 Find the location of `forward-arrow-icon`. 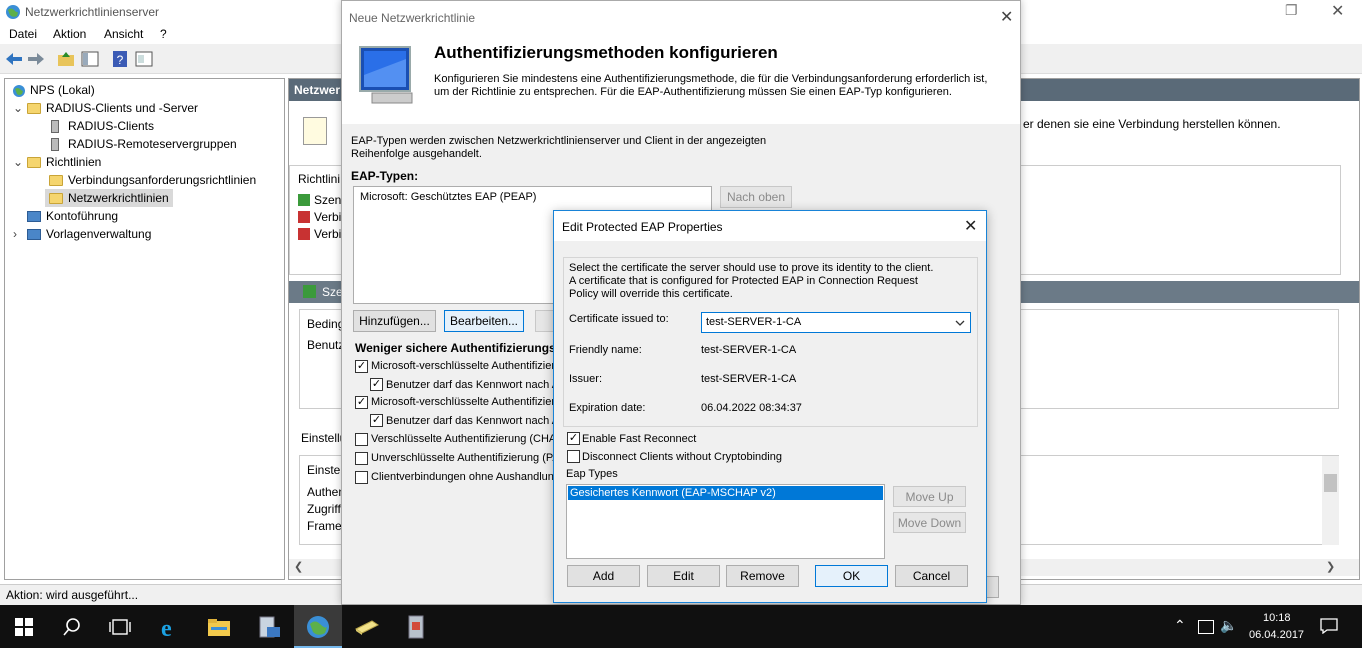

forward-arrow-icon is located at coordinates (36, 59).